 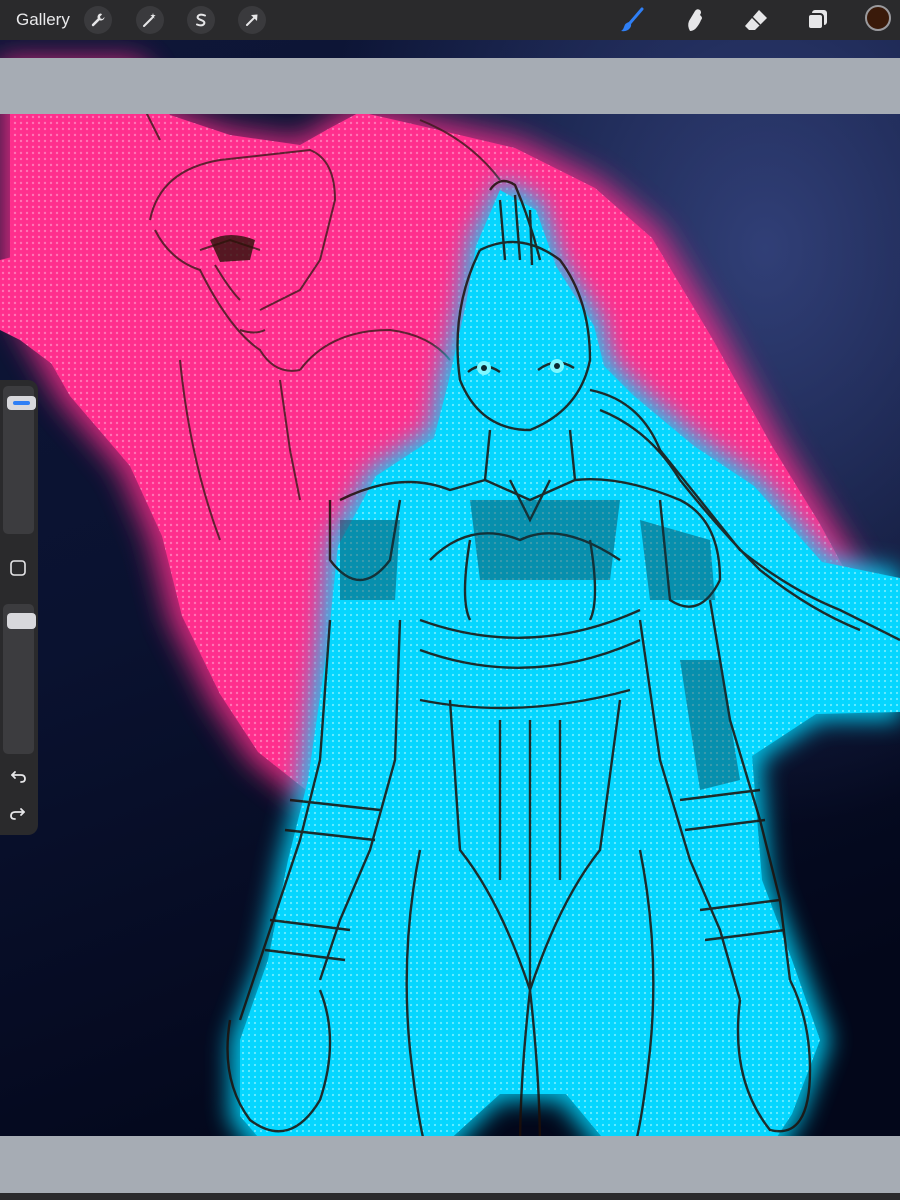 I want to click on redo-button, so click(x=18, y=813).